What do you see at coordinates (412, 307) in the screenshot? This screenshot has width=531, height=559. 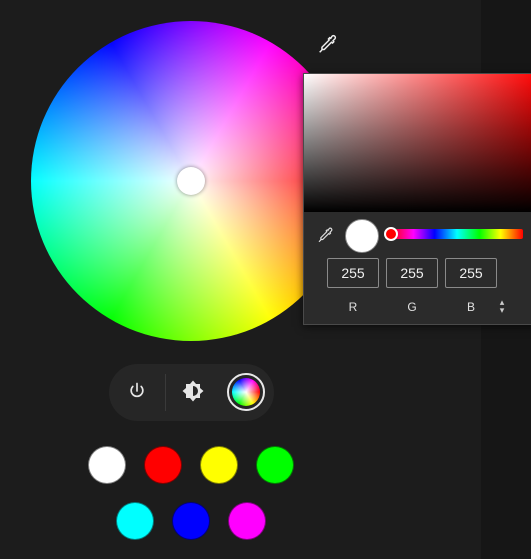 I see `green-label: G` at bounding box center [412, 307].